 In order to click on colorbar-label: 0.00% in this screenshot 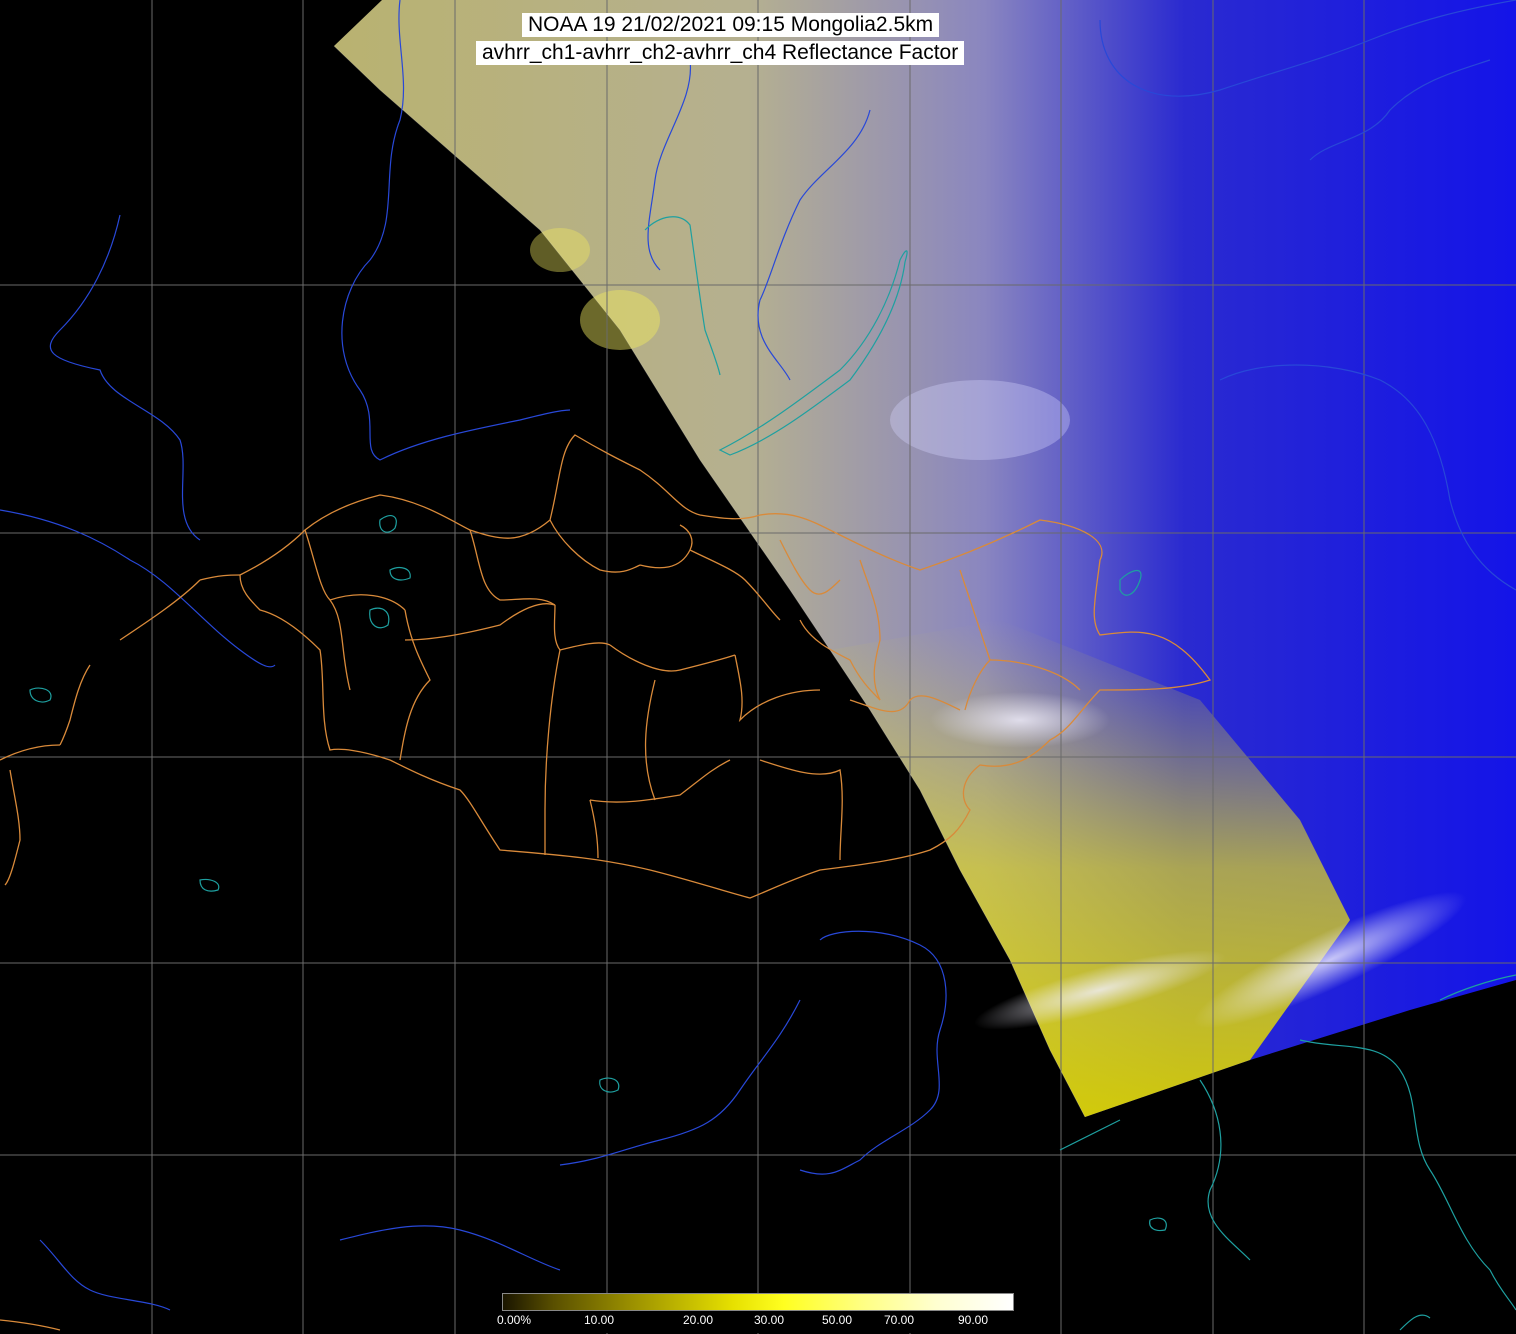, I will do `click(514, 1320)`.